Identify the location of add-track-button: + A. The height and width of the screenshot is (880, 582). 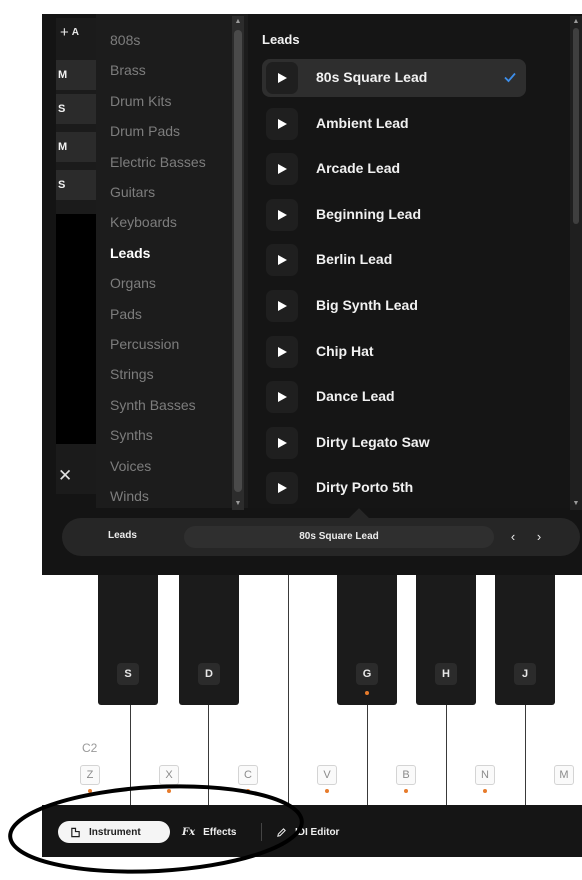
(78, 33).